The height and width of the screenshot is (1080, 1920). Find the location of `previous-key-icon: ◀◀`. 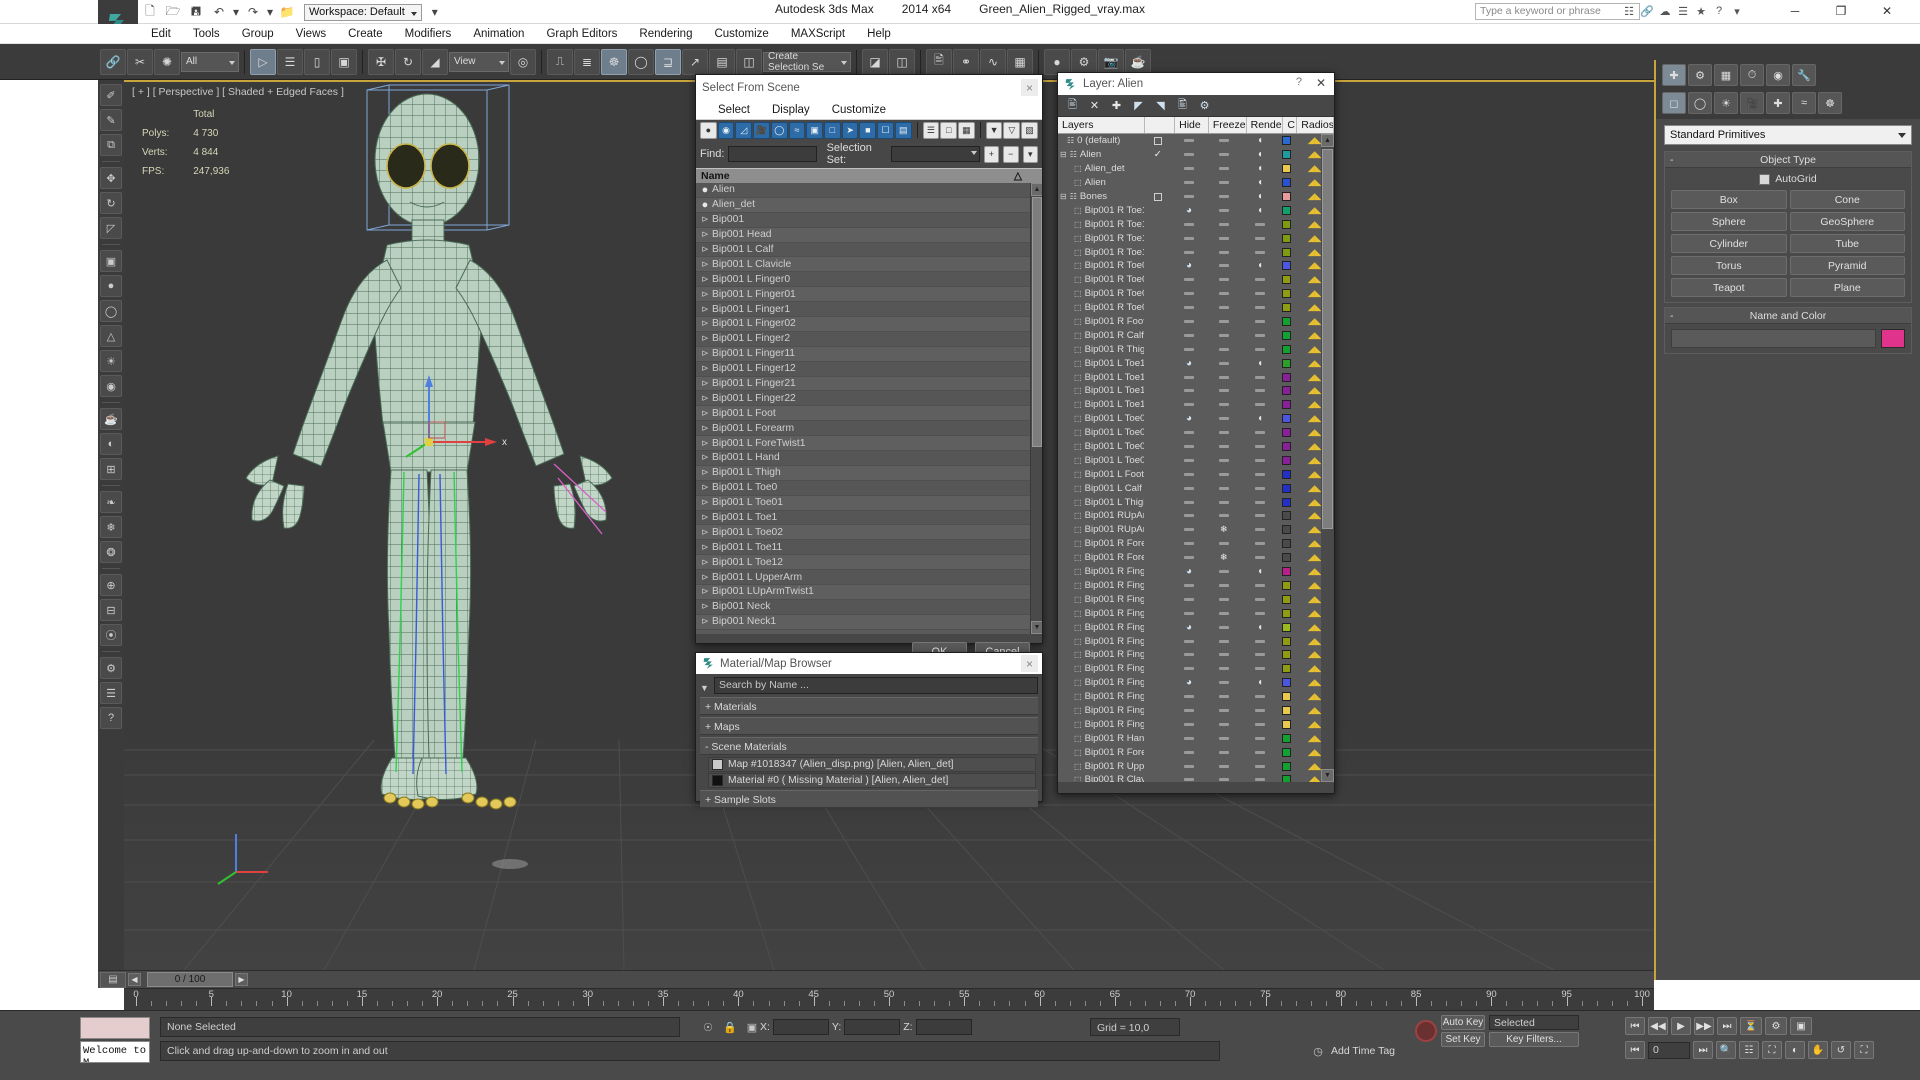

previous-key-icon: ◀◀ is located at coordinates (1658, 1026).